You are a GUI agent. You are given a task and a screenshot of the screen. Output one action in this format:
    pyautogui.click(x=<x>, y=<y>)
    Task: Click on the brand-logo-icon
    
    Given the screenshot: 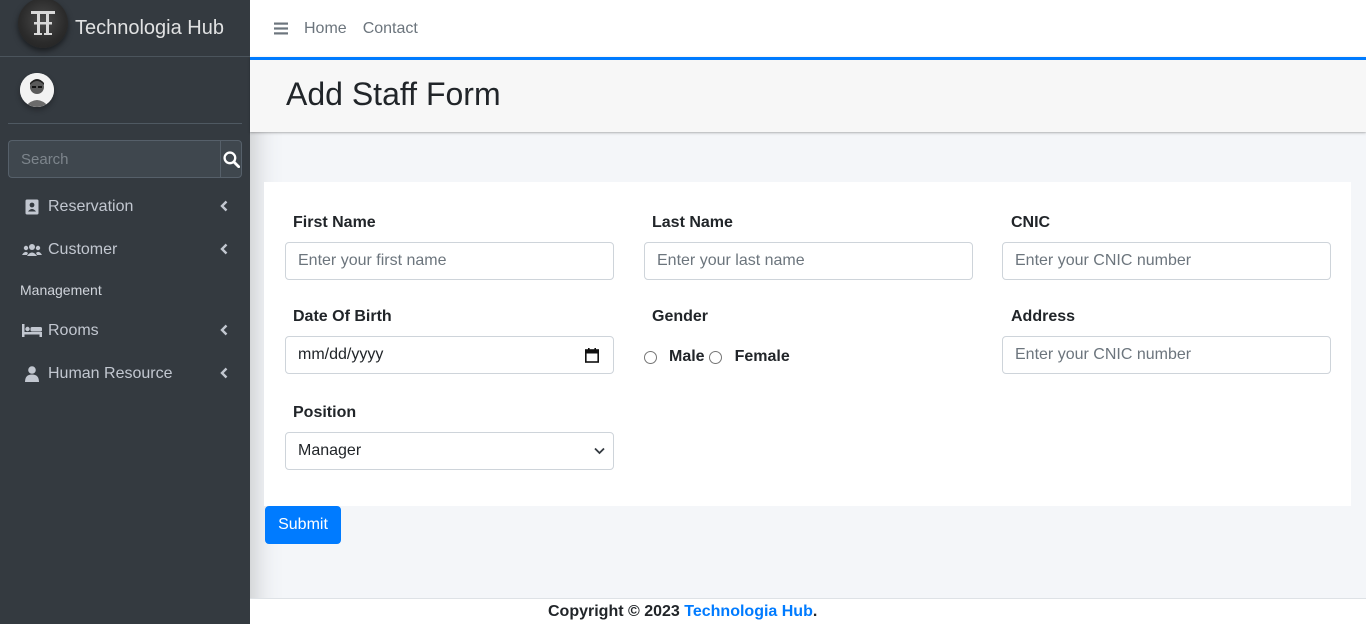 What is the action you would take?
    pyautogui.click(x=43, y=24)
    